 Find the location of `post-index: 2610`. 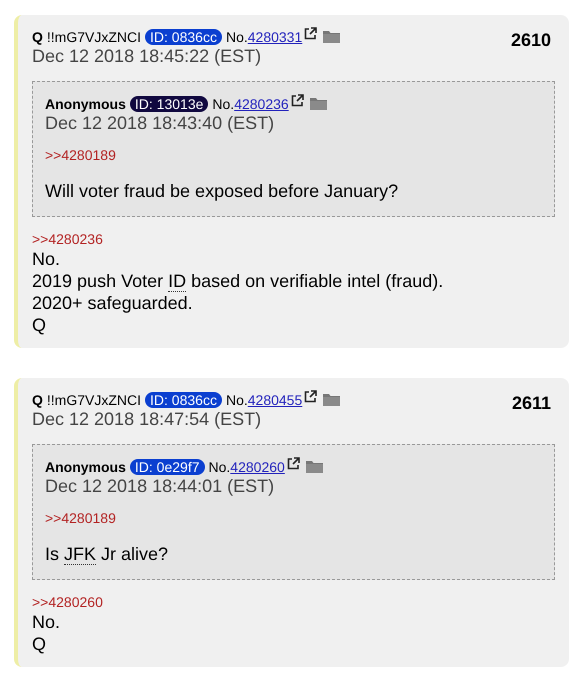

post-index: 2610 is located at coordinates (531, 40).